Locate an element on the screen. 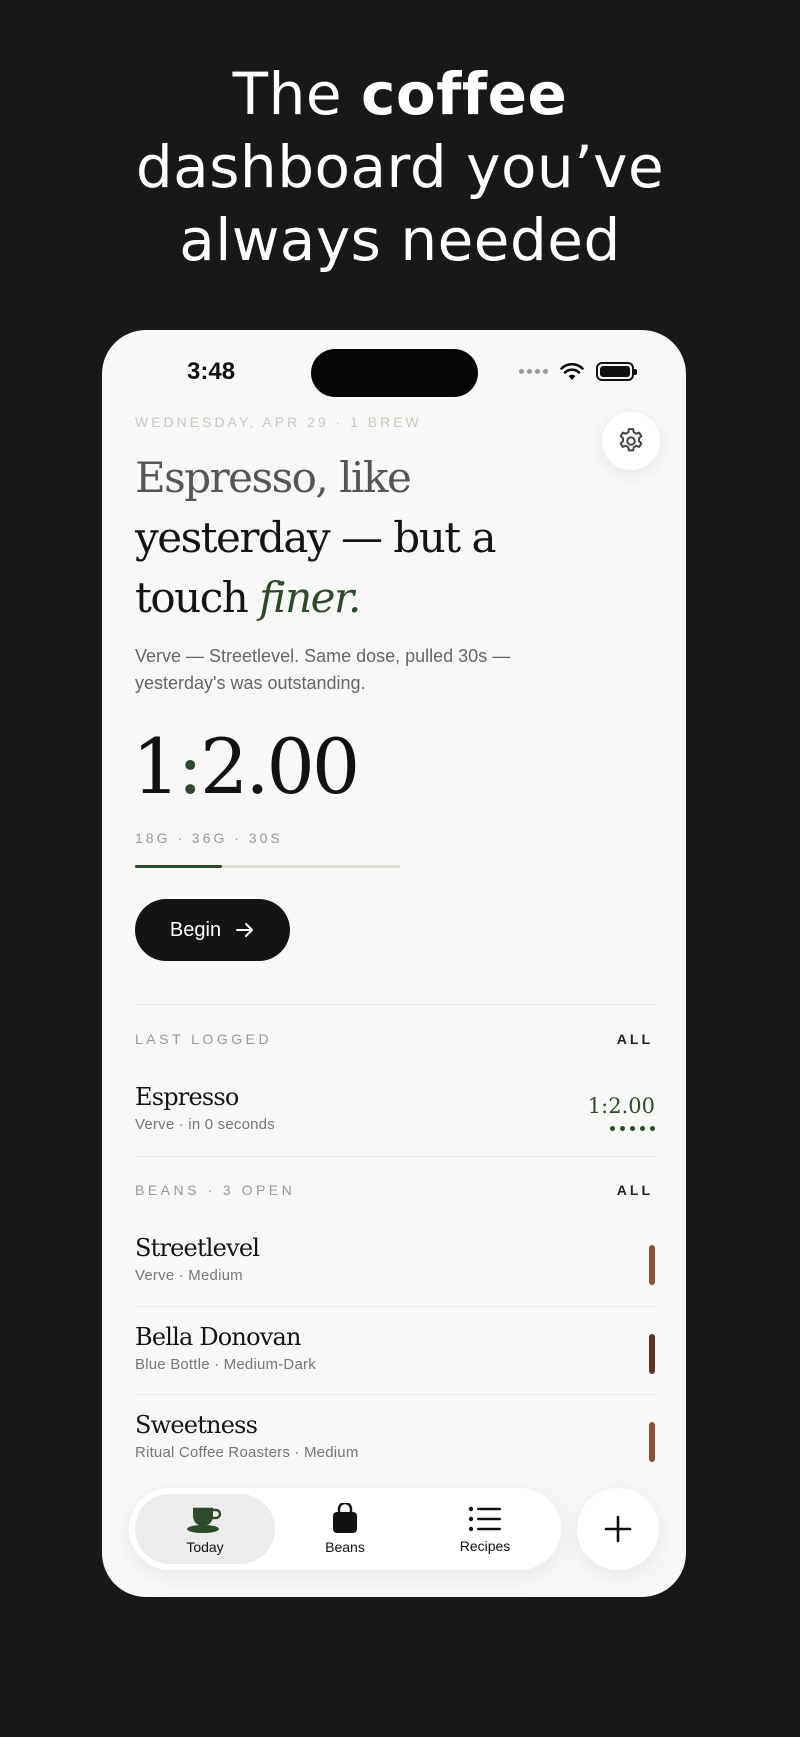 The height and width of the screenshot is (1737, 800). settings-button is located at coordinates (631, 441).